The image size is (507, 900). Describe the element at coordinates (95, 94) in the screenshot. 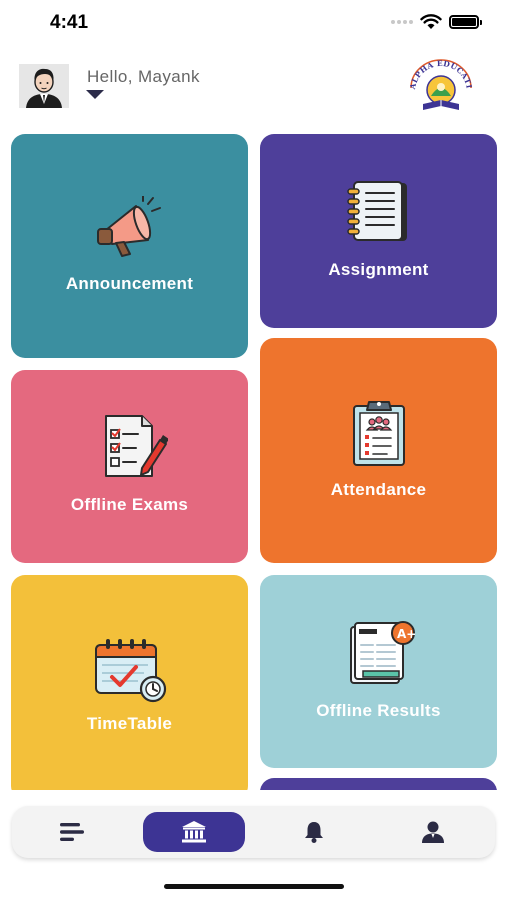

I see `chevron-down-icon` at that location.